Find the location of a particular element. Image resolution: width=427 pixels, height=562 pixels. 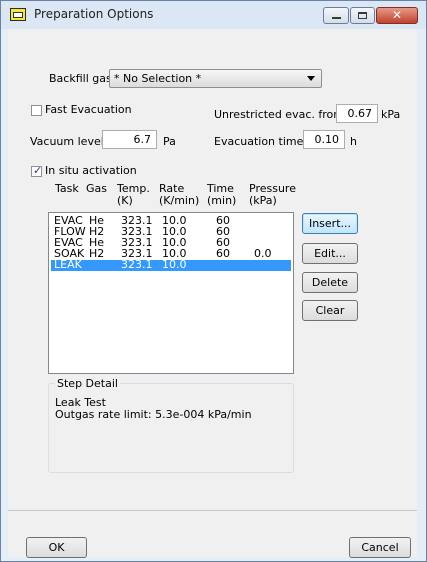

maximize-icon is located at coordinates (362, 15).